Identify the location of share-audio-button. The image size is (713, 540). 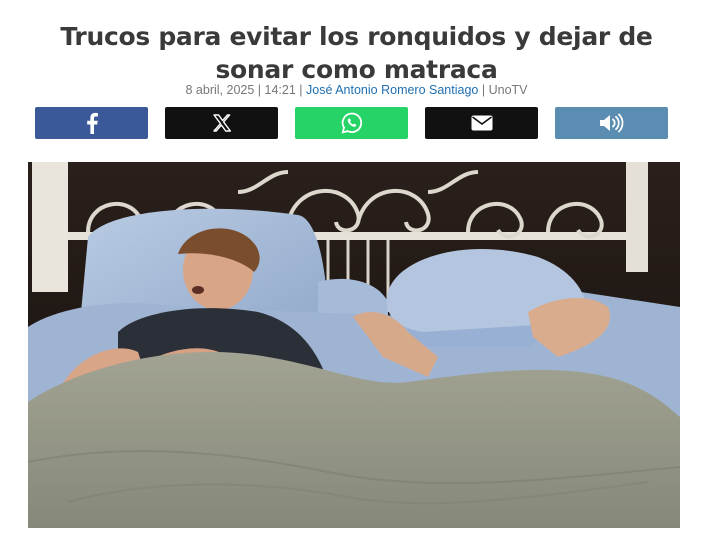
(611, 123).